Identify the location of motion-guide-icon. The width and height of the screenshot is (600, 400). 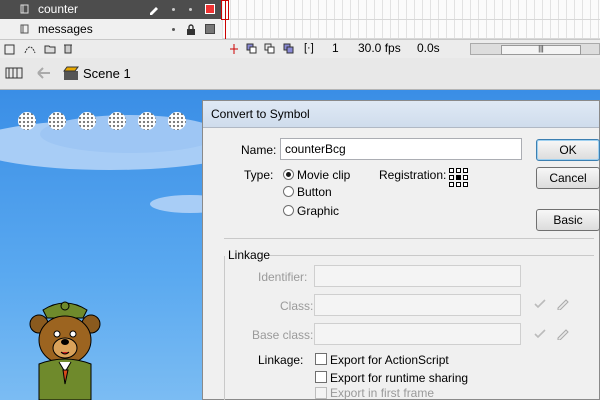
(30, 49).